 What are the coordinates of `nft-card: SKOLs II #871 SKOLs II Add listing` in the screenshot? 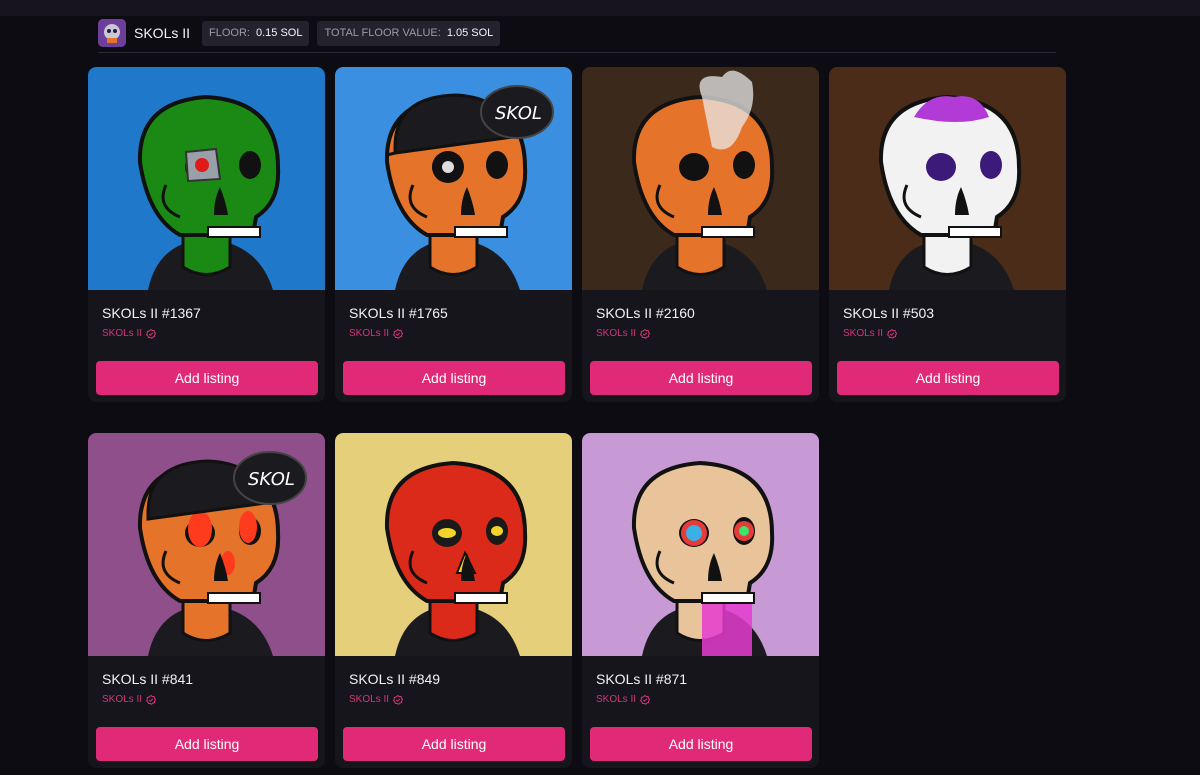 It's located at (700, 600).